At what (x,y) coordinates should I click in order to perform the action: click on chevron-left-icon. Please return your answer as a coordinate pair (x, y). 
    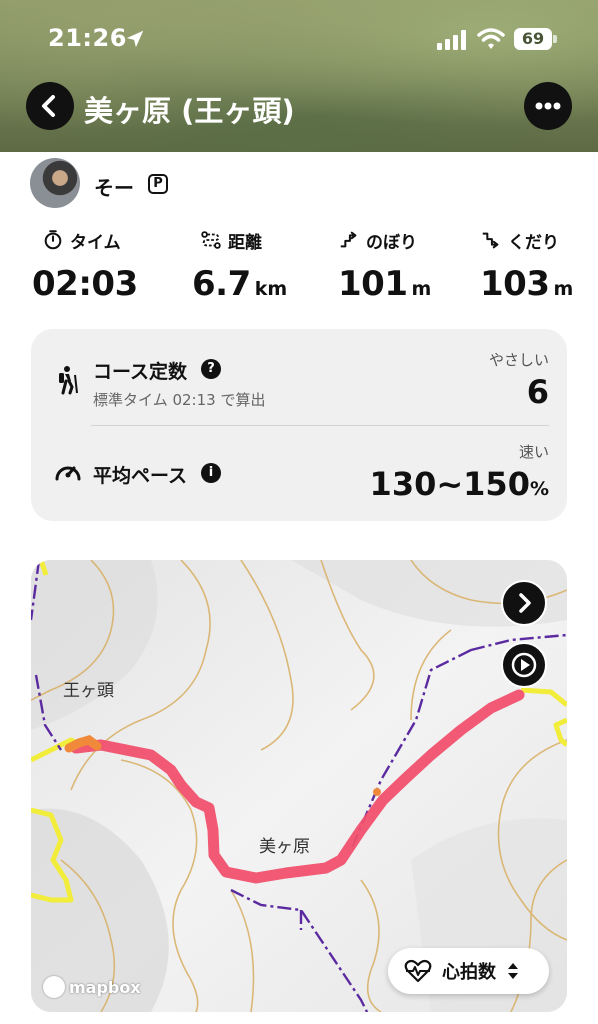
    Looking at the image, I should click on (48, 106).